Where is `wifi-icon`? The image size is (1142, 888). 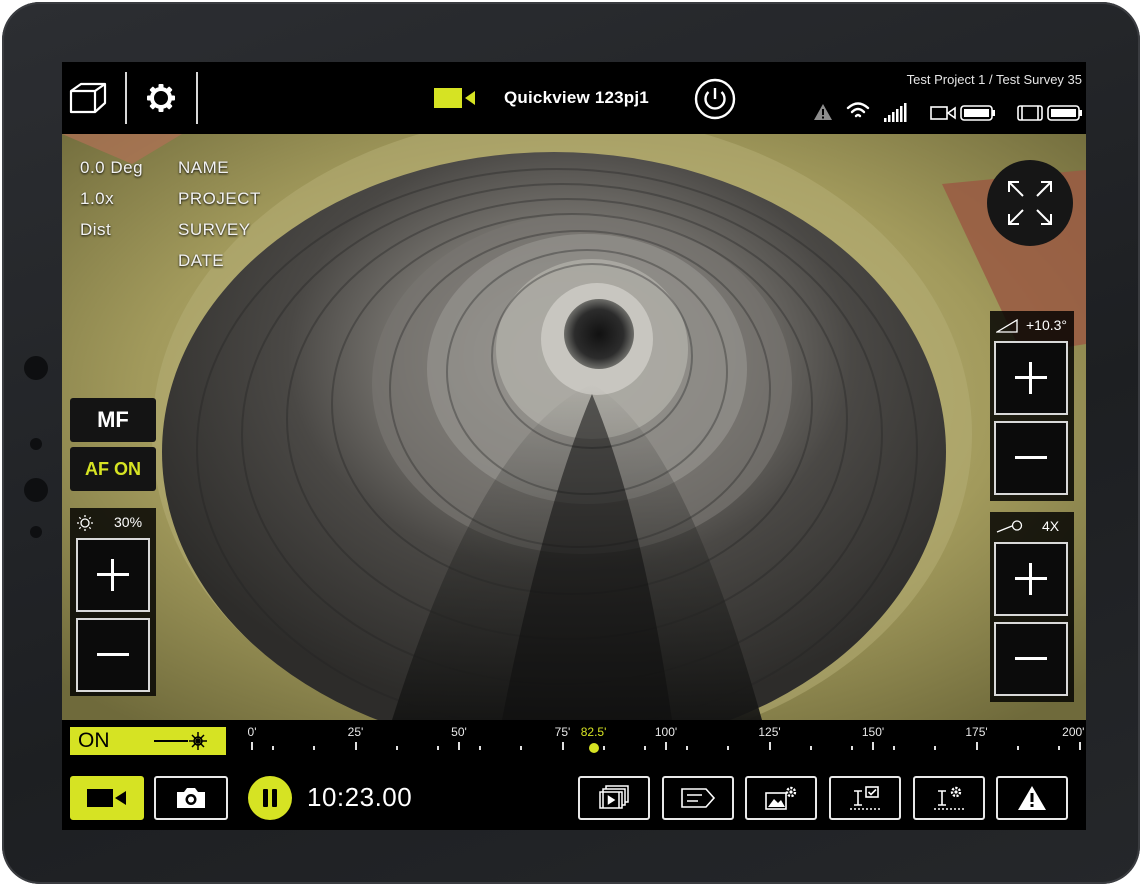
wifi-icon is located at coordinates (858, 113).